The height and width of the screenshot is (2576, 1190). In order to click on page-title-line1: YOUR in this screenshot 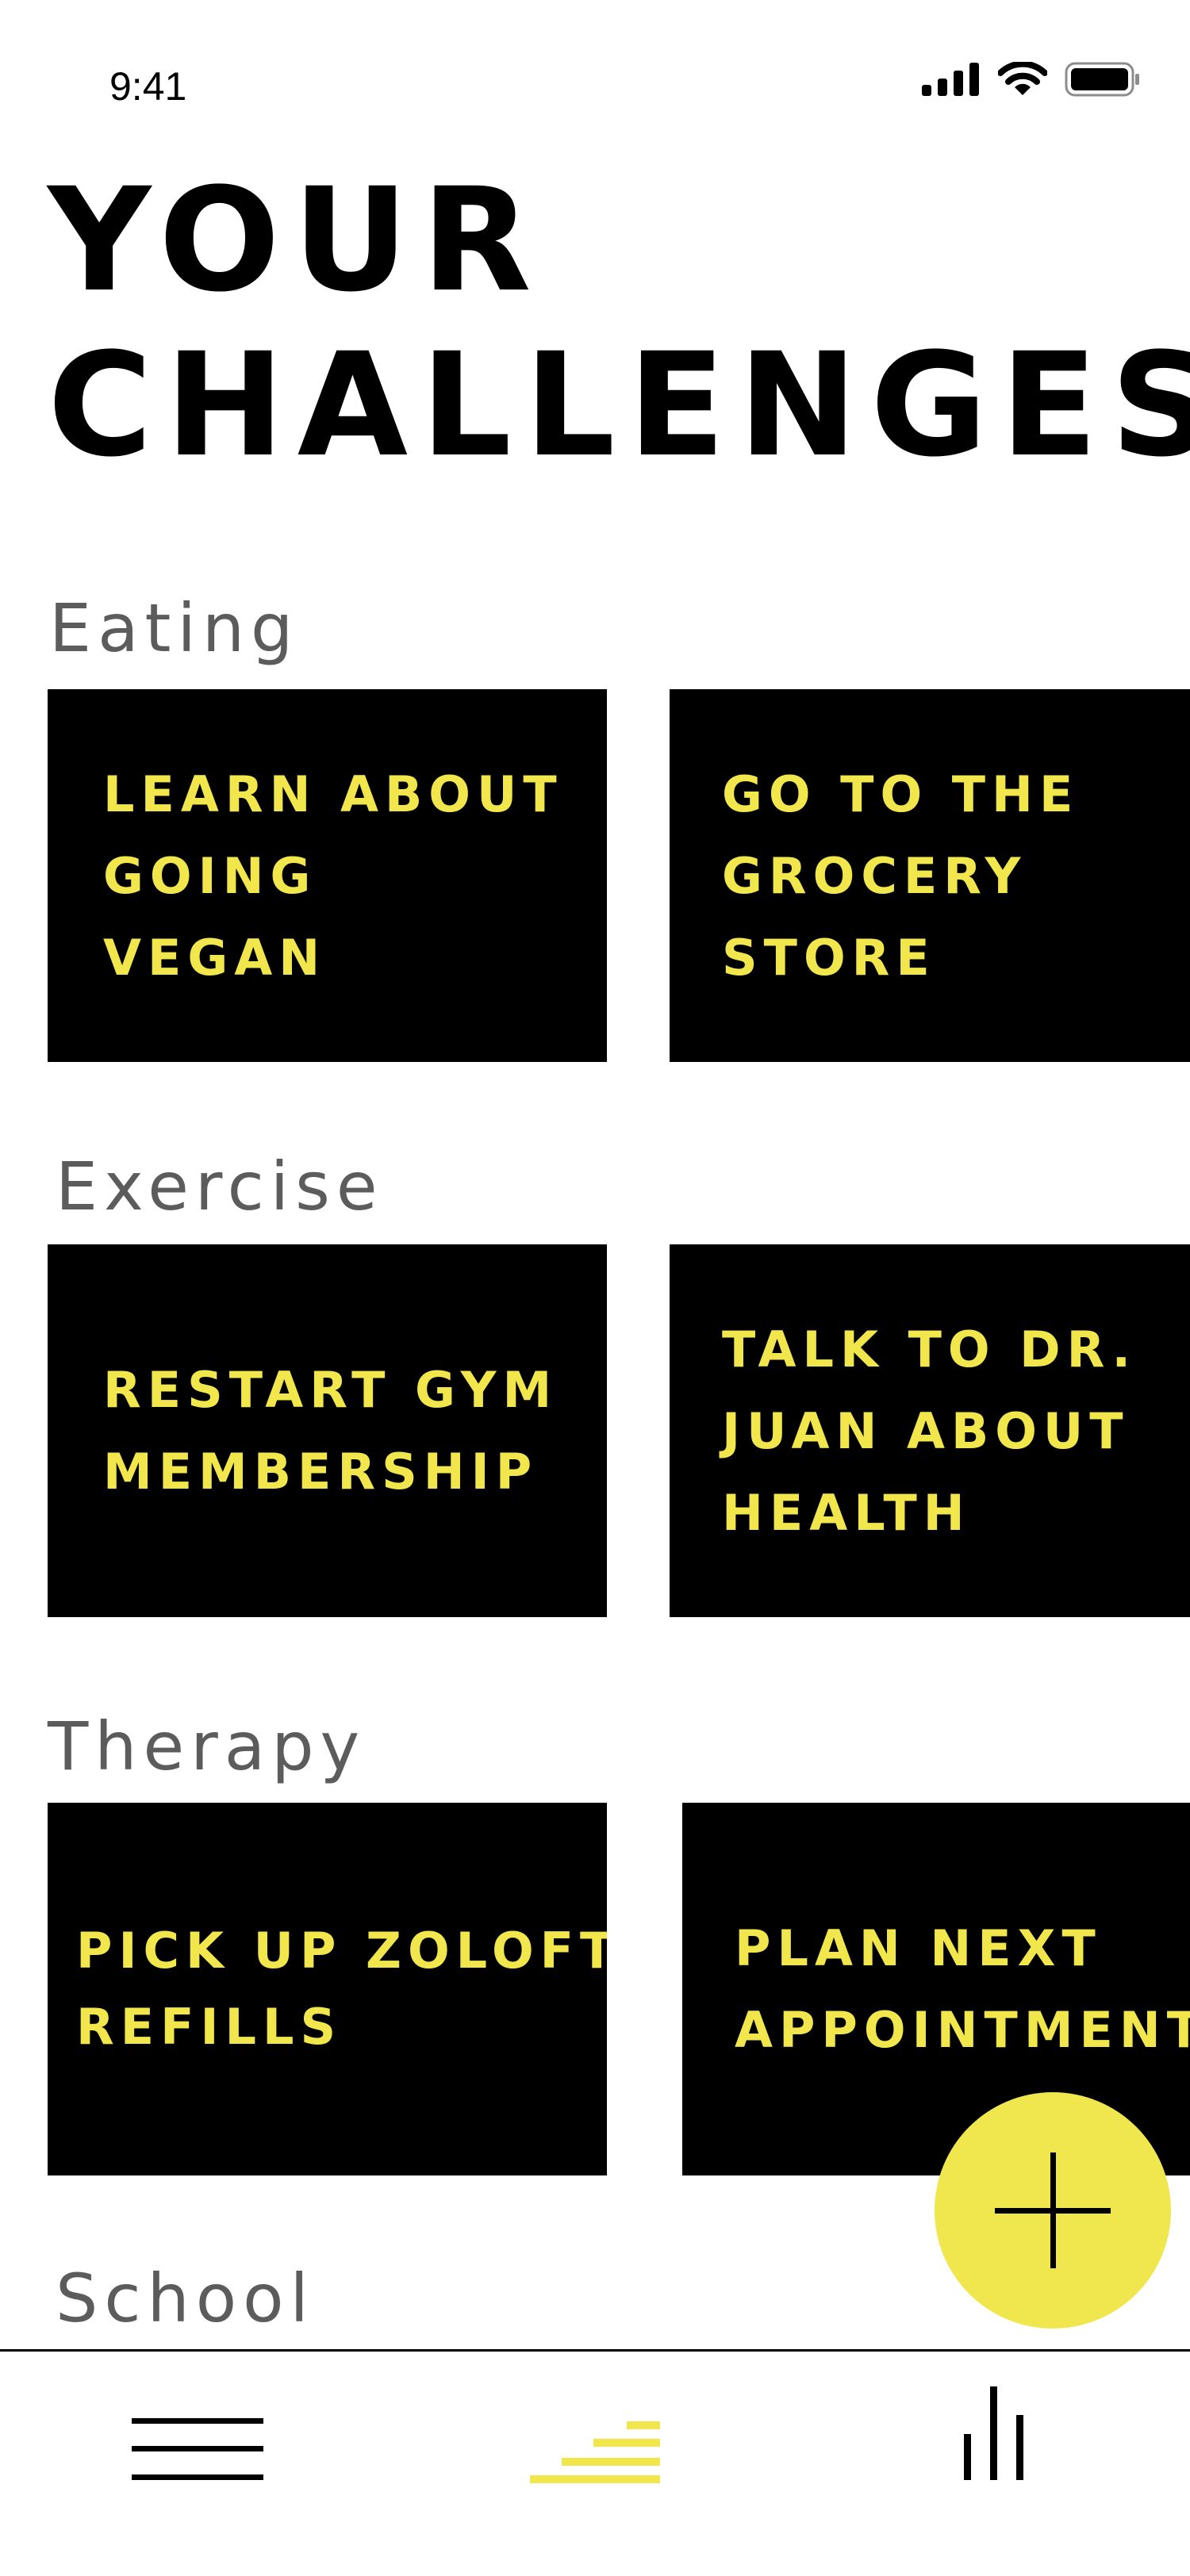, I will do `click(296, 241)`.